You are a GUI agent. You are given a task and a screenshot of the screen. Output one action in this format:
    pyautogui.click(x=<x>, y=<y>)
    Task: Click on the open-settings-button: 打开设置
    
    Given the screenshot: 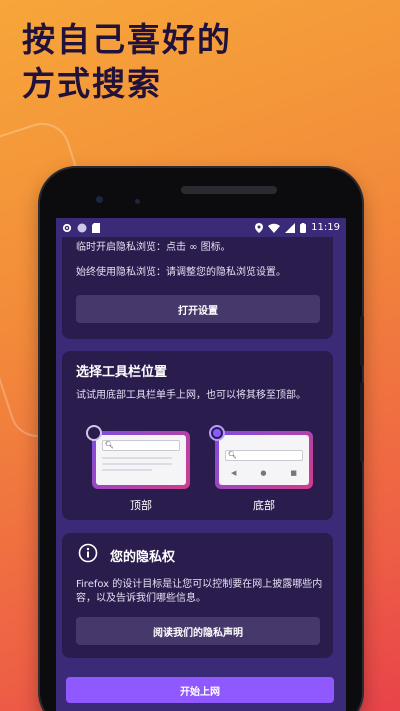 What is the action you would take?
    pyautogui.click(x=198, y=309)
    